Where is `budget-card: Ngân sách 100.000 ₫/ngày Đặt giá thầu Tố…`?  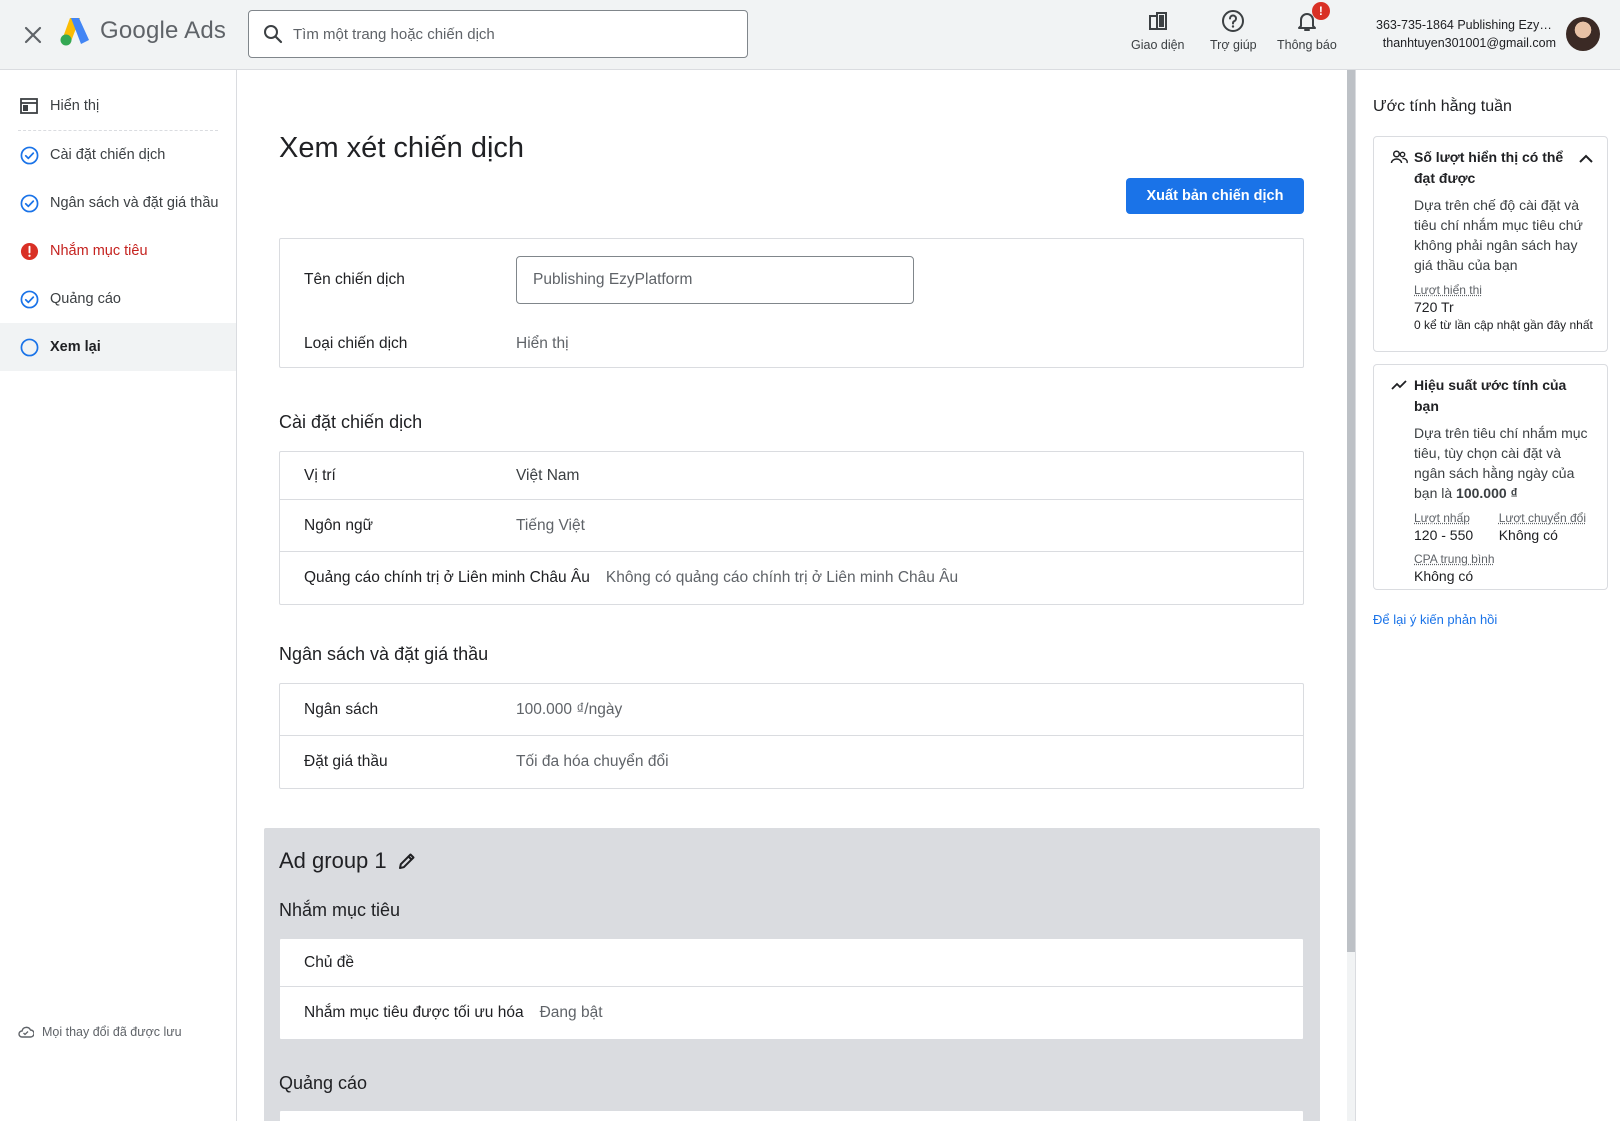
budget-card: Ngân sách 100.000 ₫/ngày Đặt giá thầu Tố… is located at coordinates (791, 736).